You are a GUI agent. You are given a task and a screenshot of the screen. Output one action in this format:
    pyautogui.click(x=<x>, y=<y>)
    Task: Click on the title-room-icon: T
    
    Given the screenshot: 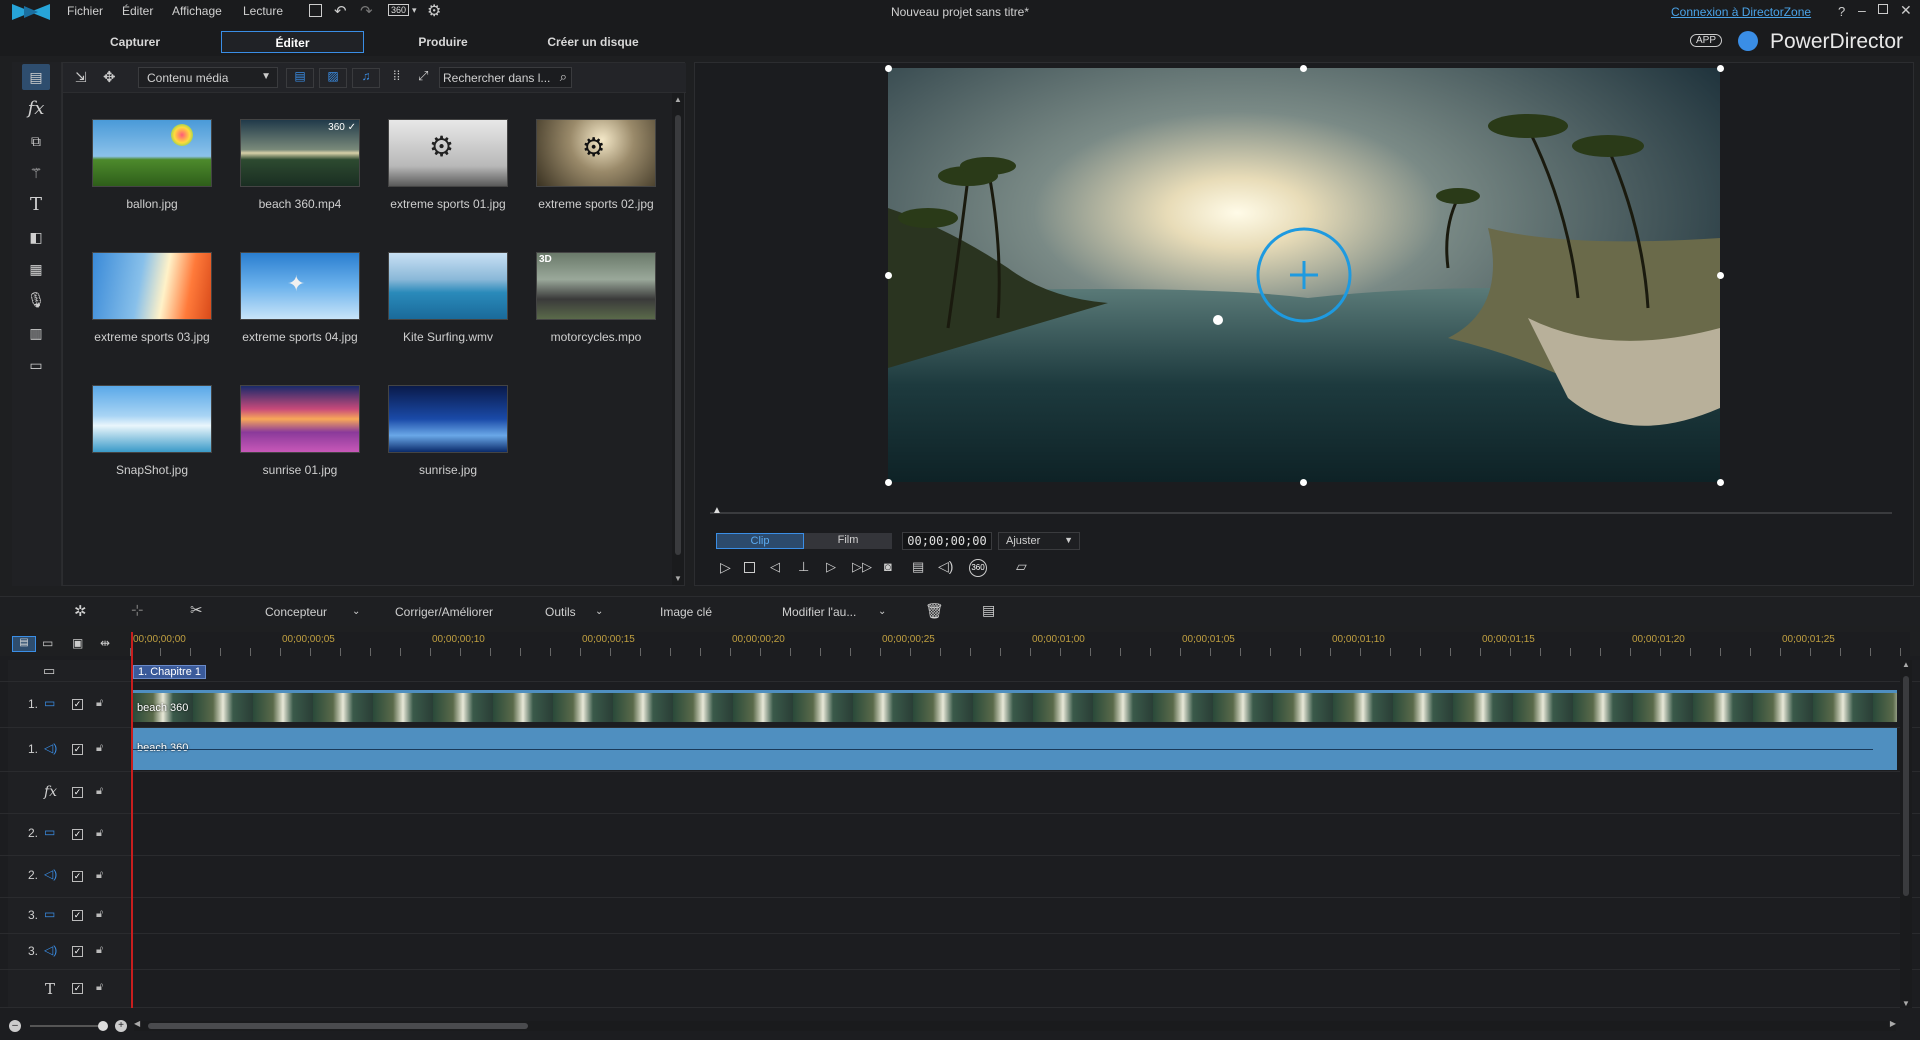 What is the action you would take?
    pyautogui.click(x=36, y=205)
    